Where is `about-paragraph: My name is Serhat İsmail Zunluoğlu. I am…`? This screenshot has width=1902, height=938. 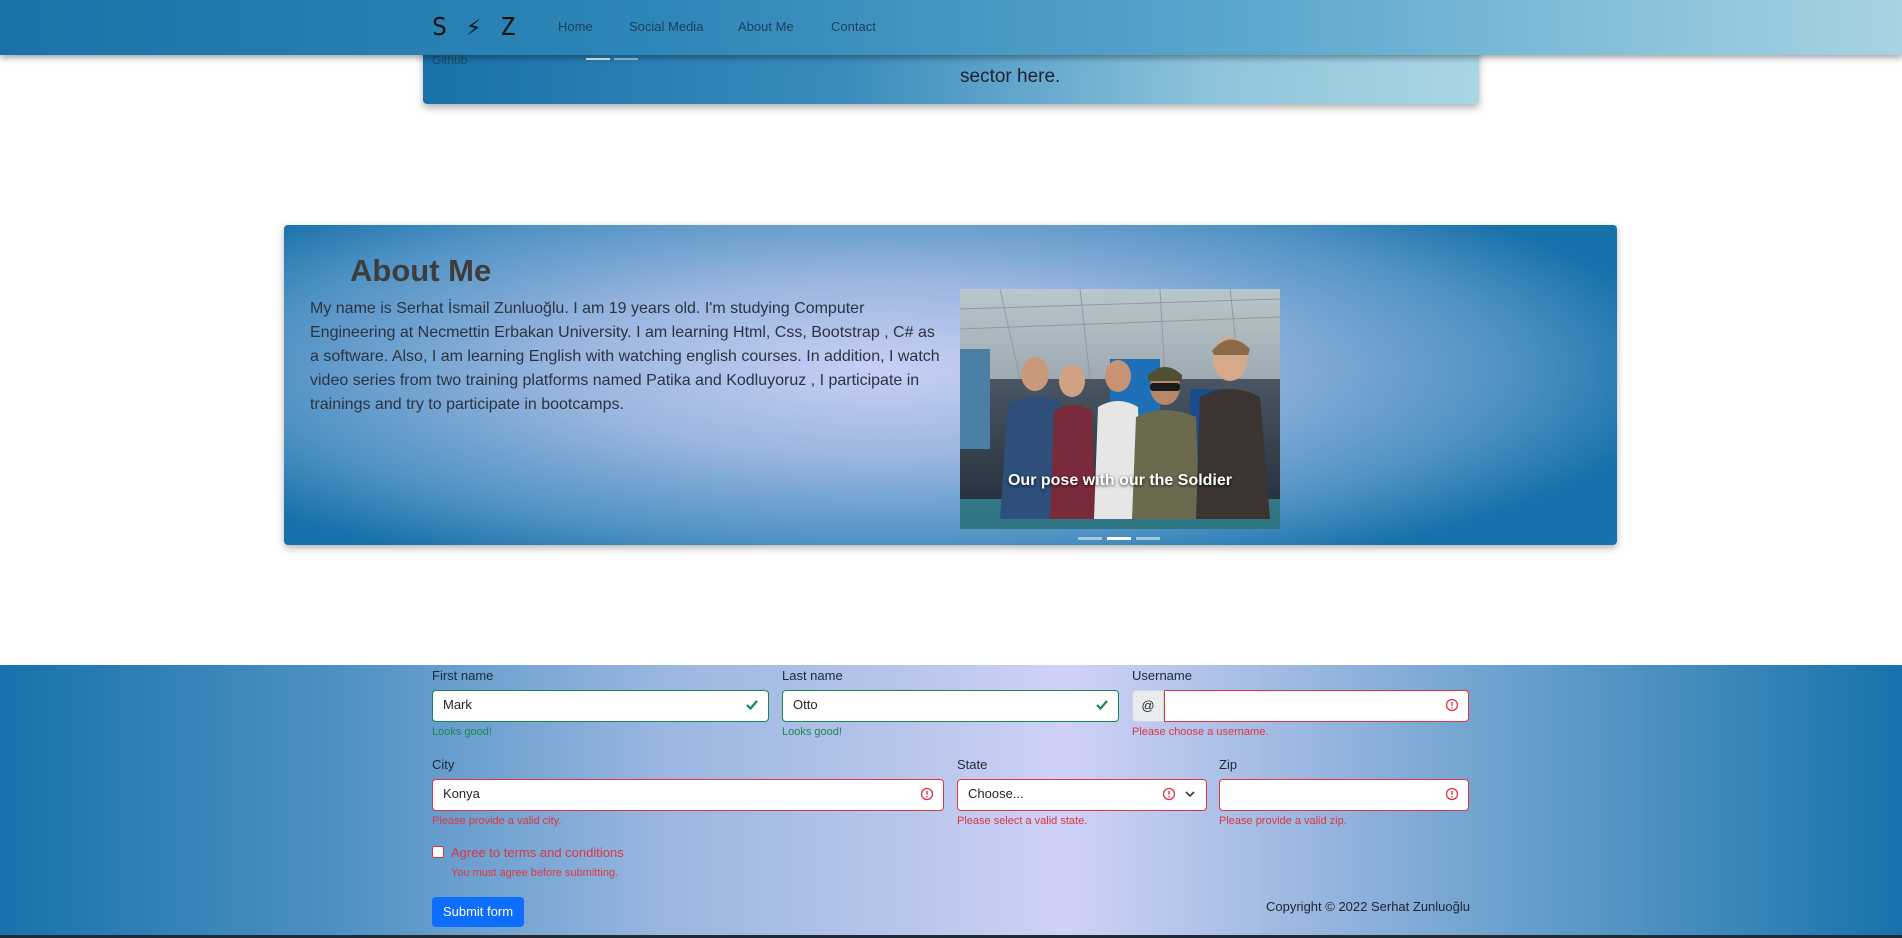
about-paragraph: My name is Serhat İsmail Zunluoğlu. I am… is located at coordinates (625, 356).